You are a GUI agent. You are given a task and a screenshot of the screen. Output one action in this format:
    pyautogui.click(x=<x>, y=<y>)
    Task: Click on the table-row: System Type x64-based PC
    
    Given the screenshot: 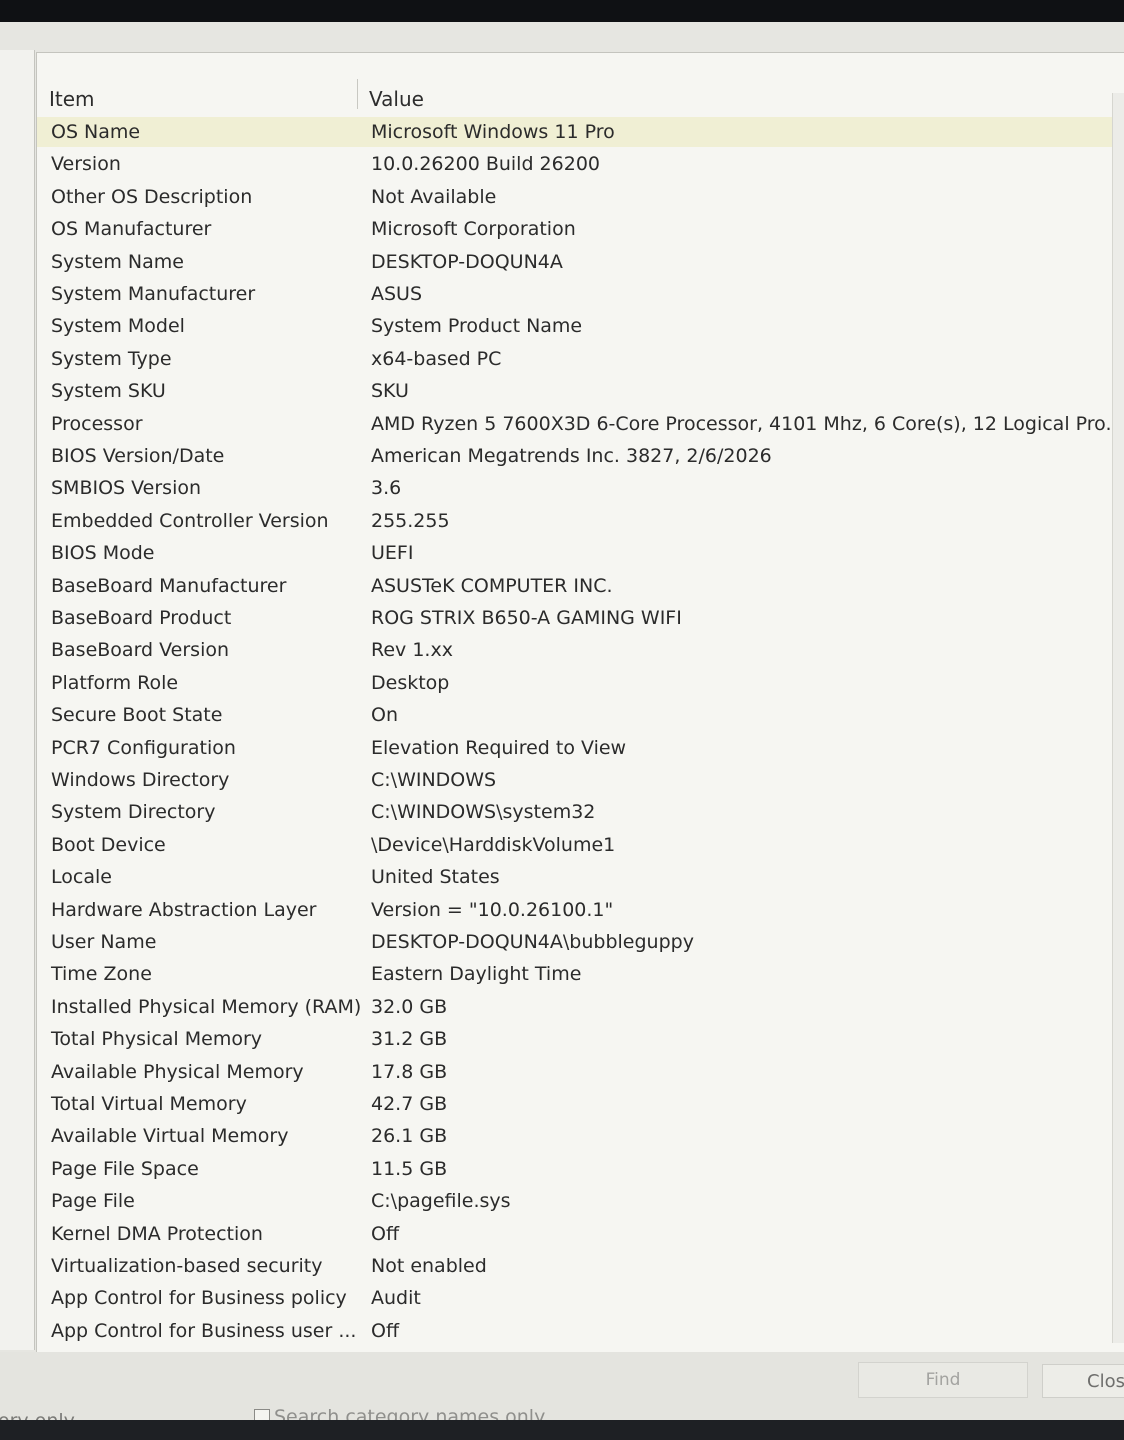 What is the action you would take?
    pyautogui.click(x=575, y=359)
    